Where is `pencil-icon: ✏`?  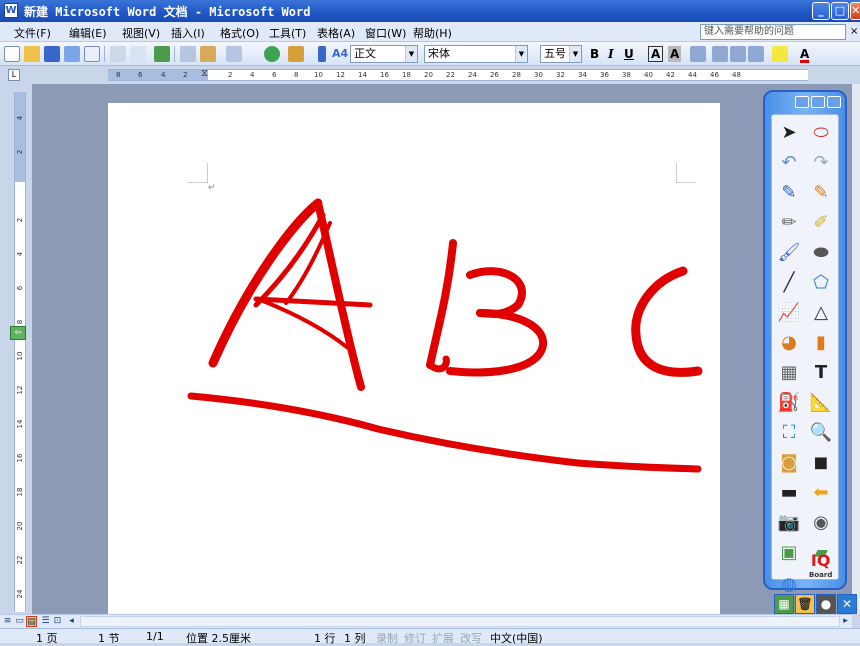 pencil-icon: ✏ is located at coordinates (789, 222).